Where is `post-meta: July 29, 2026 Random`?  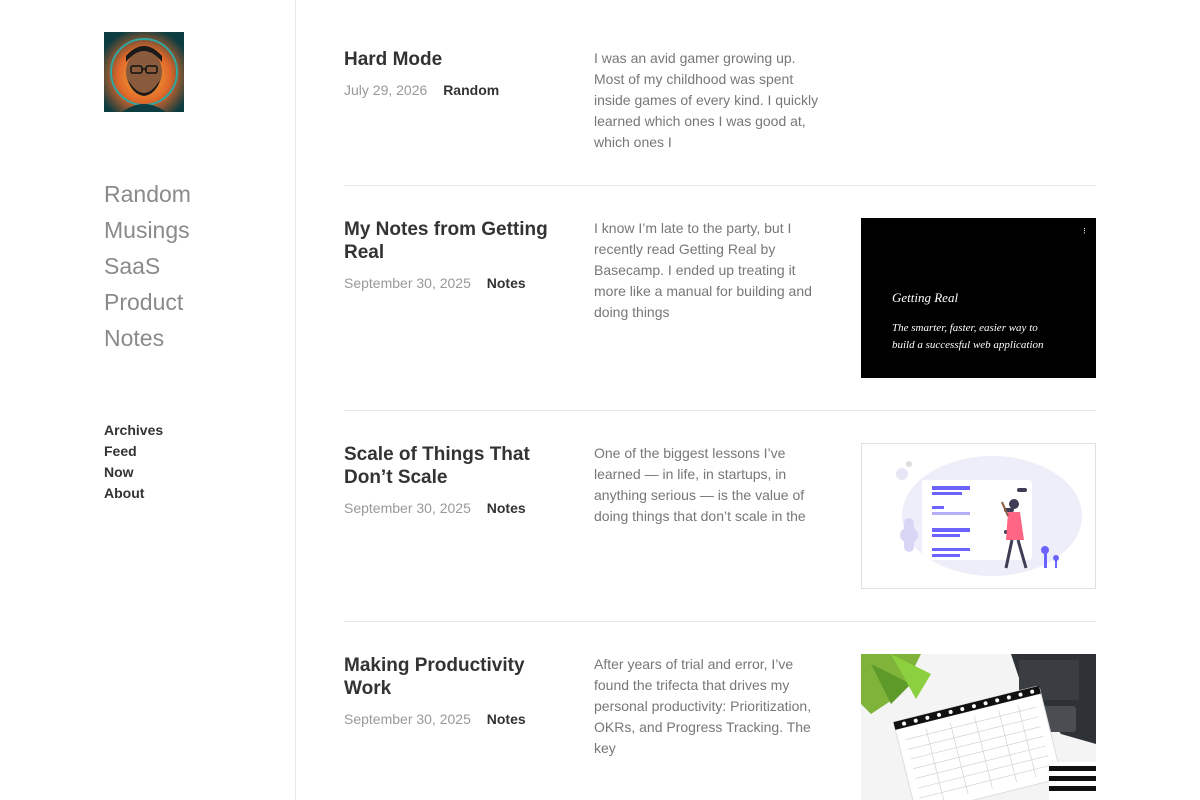
post-meta: July 29, 2026 Random is located at coordinates (421, 90).